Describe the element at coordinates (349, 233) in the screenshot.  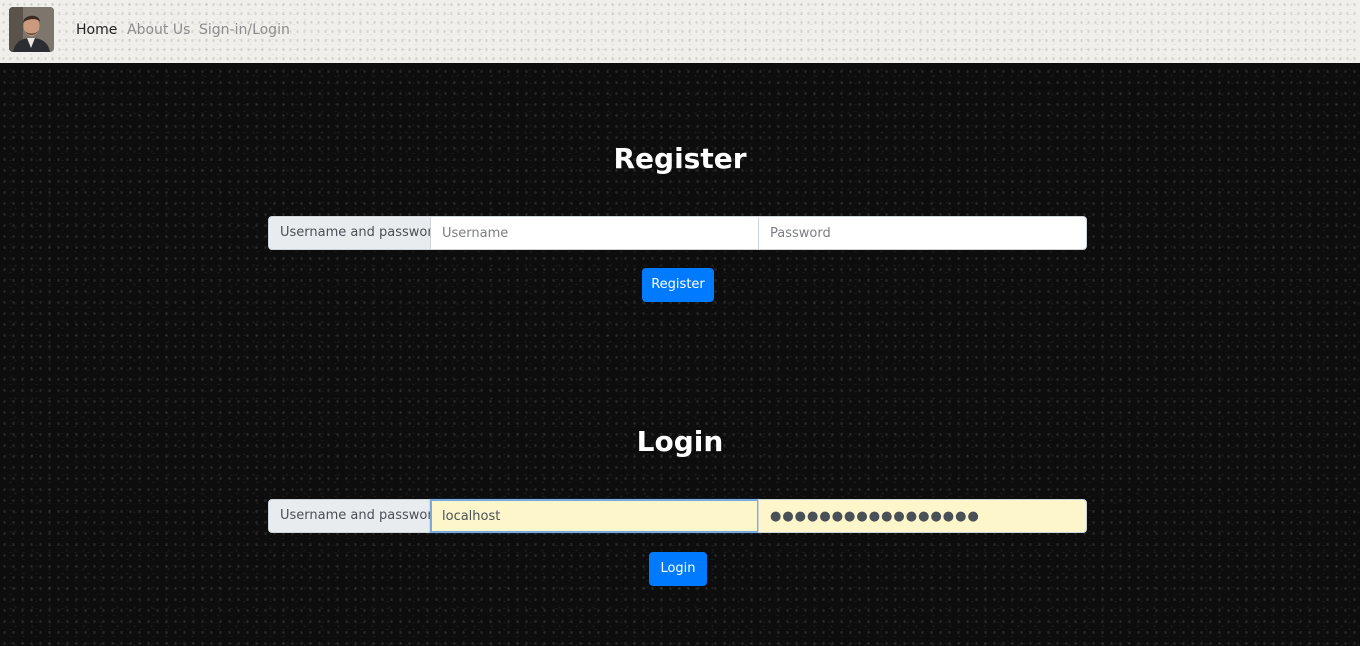
I see `register-group-label: Username and password` at that location.